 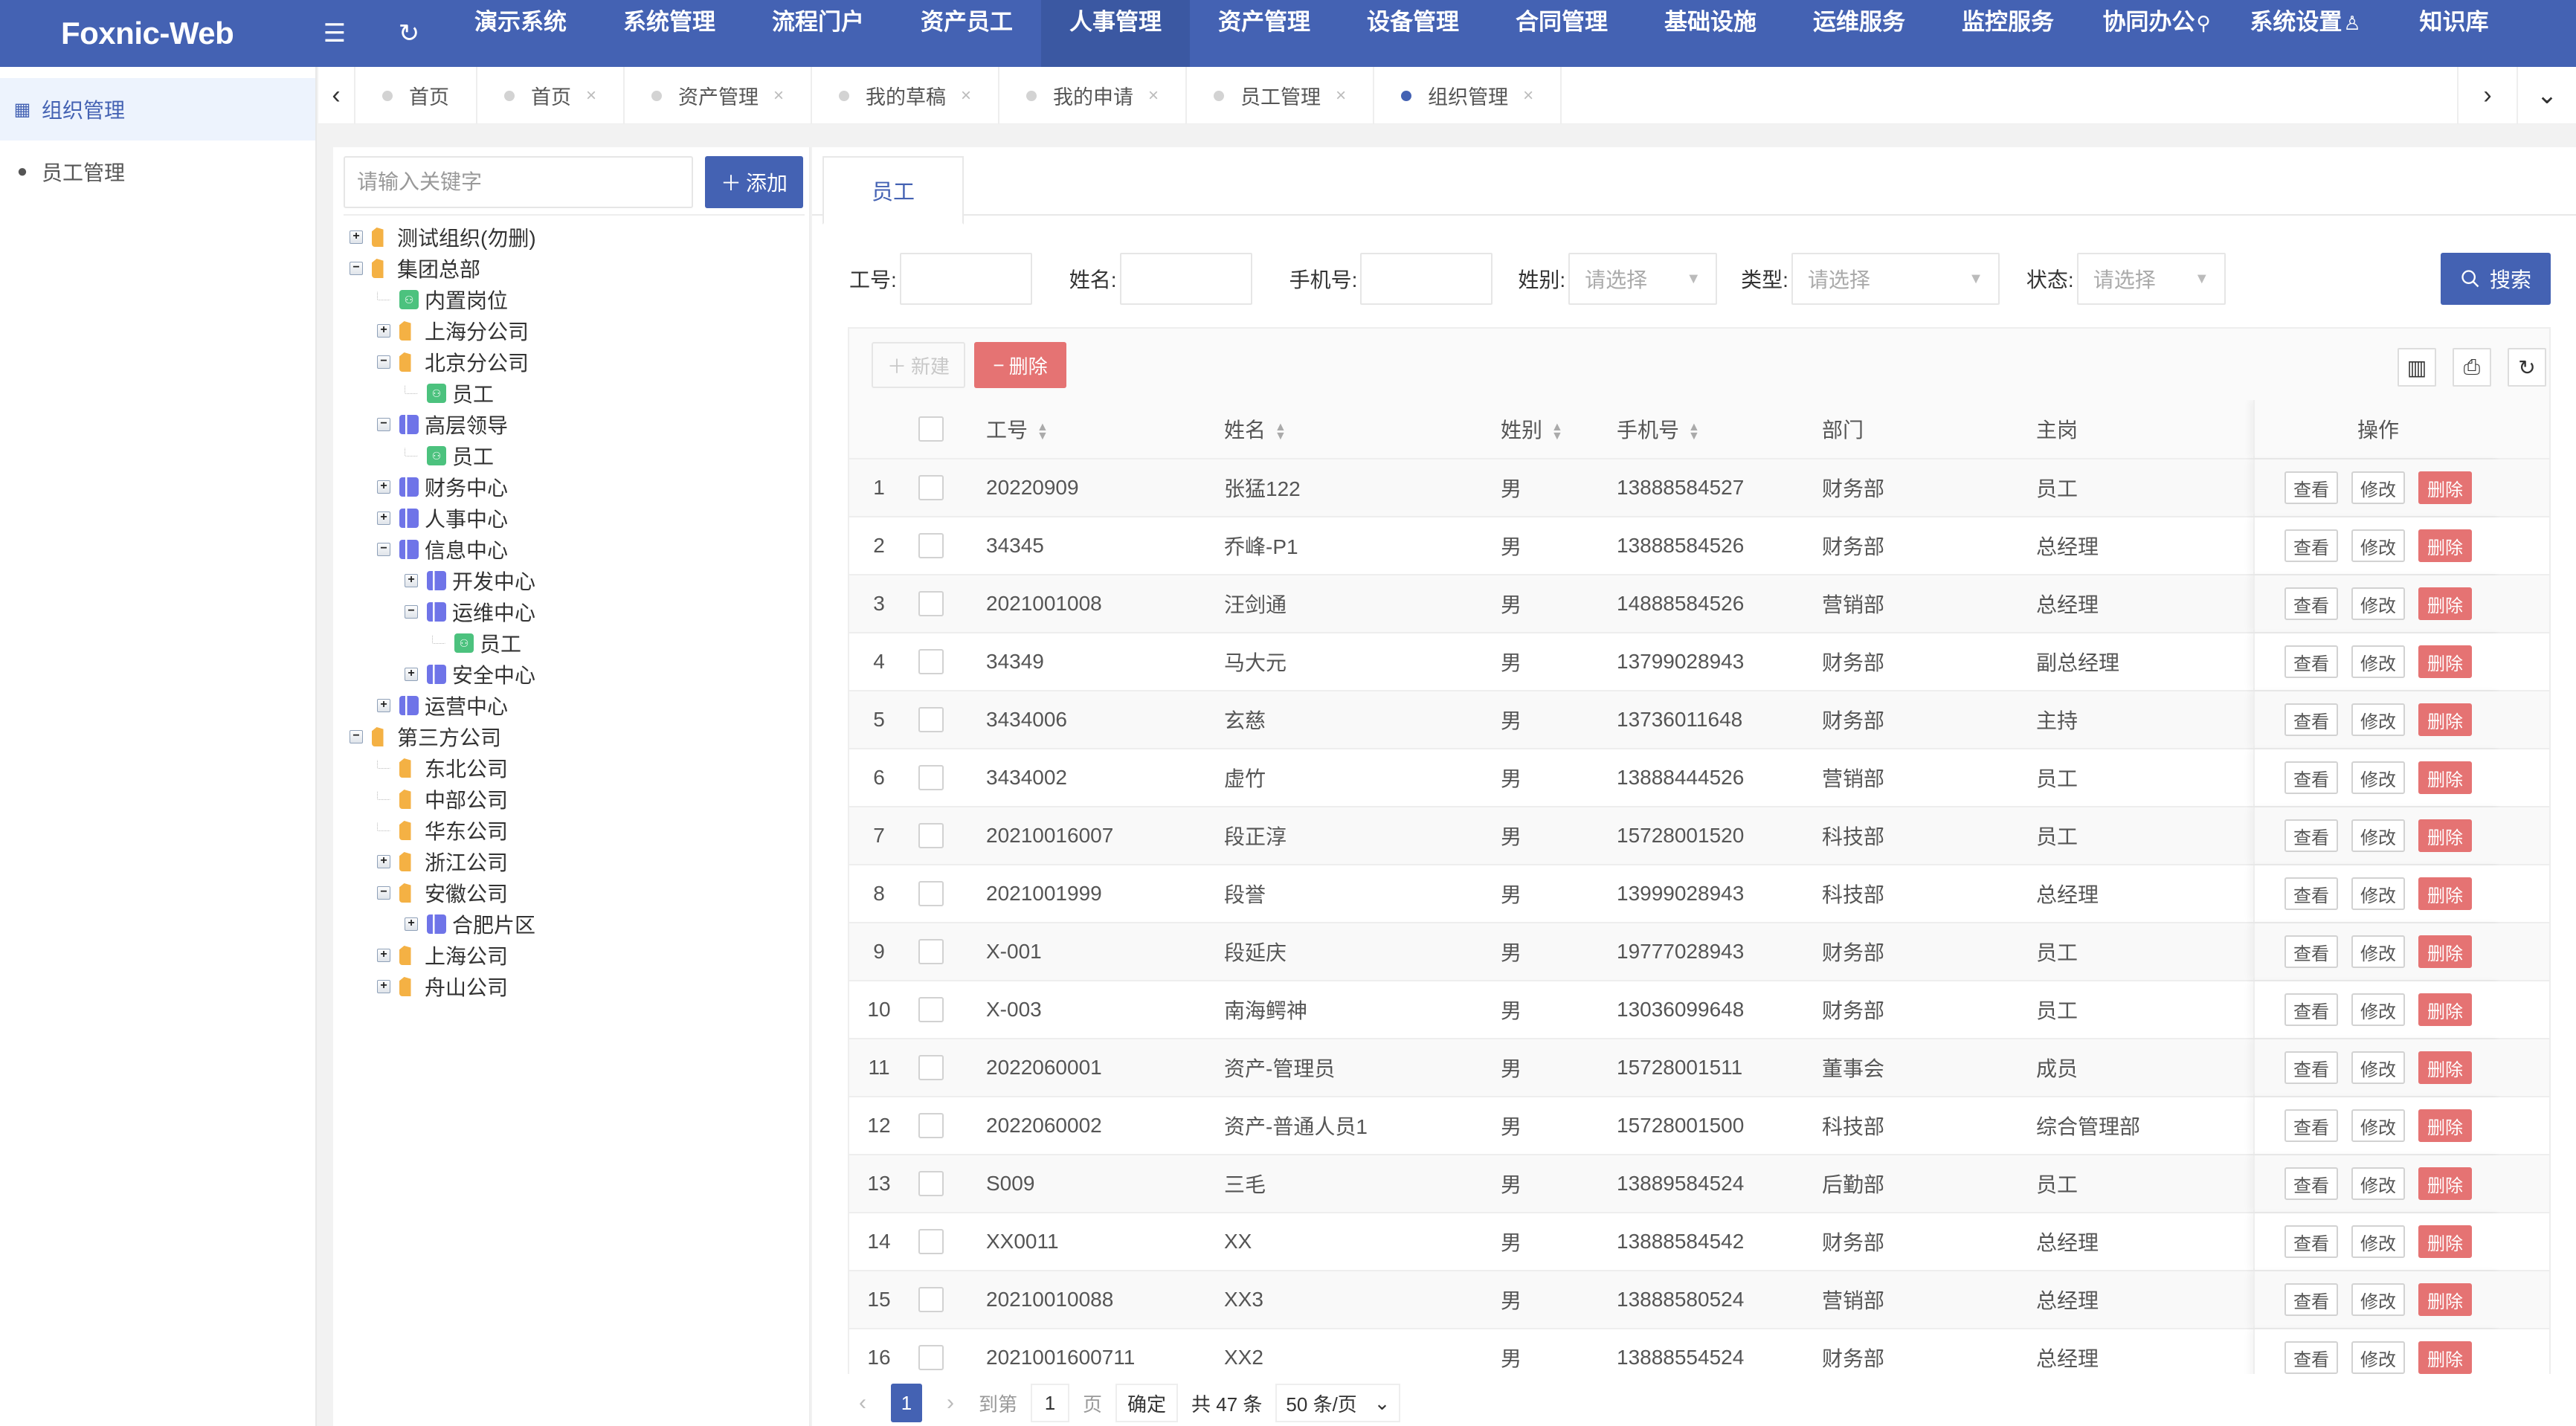 I want to click on add-org-button: ＋ 添加, so click(x=754, y=182).